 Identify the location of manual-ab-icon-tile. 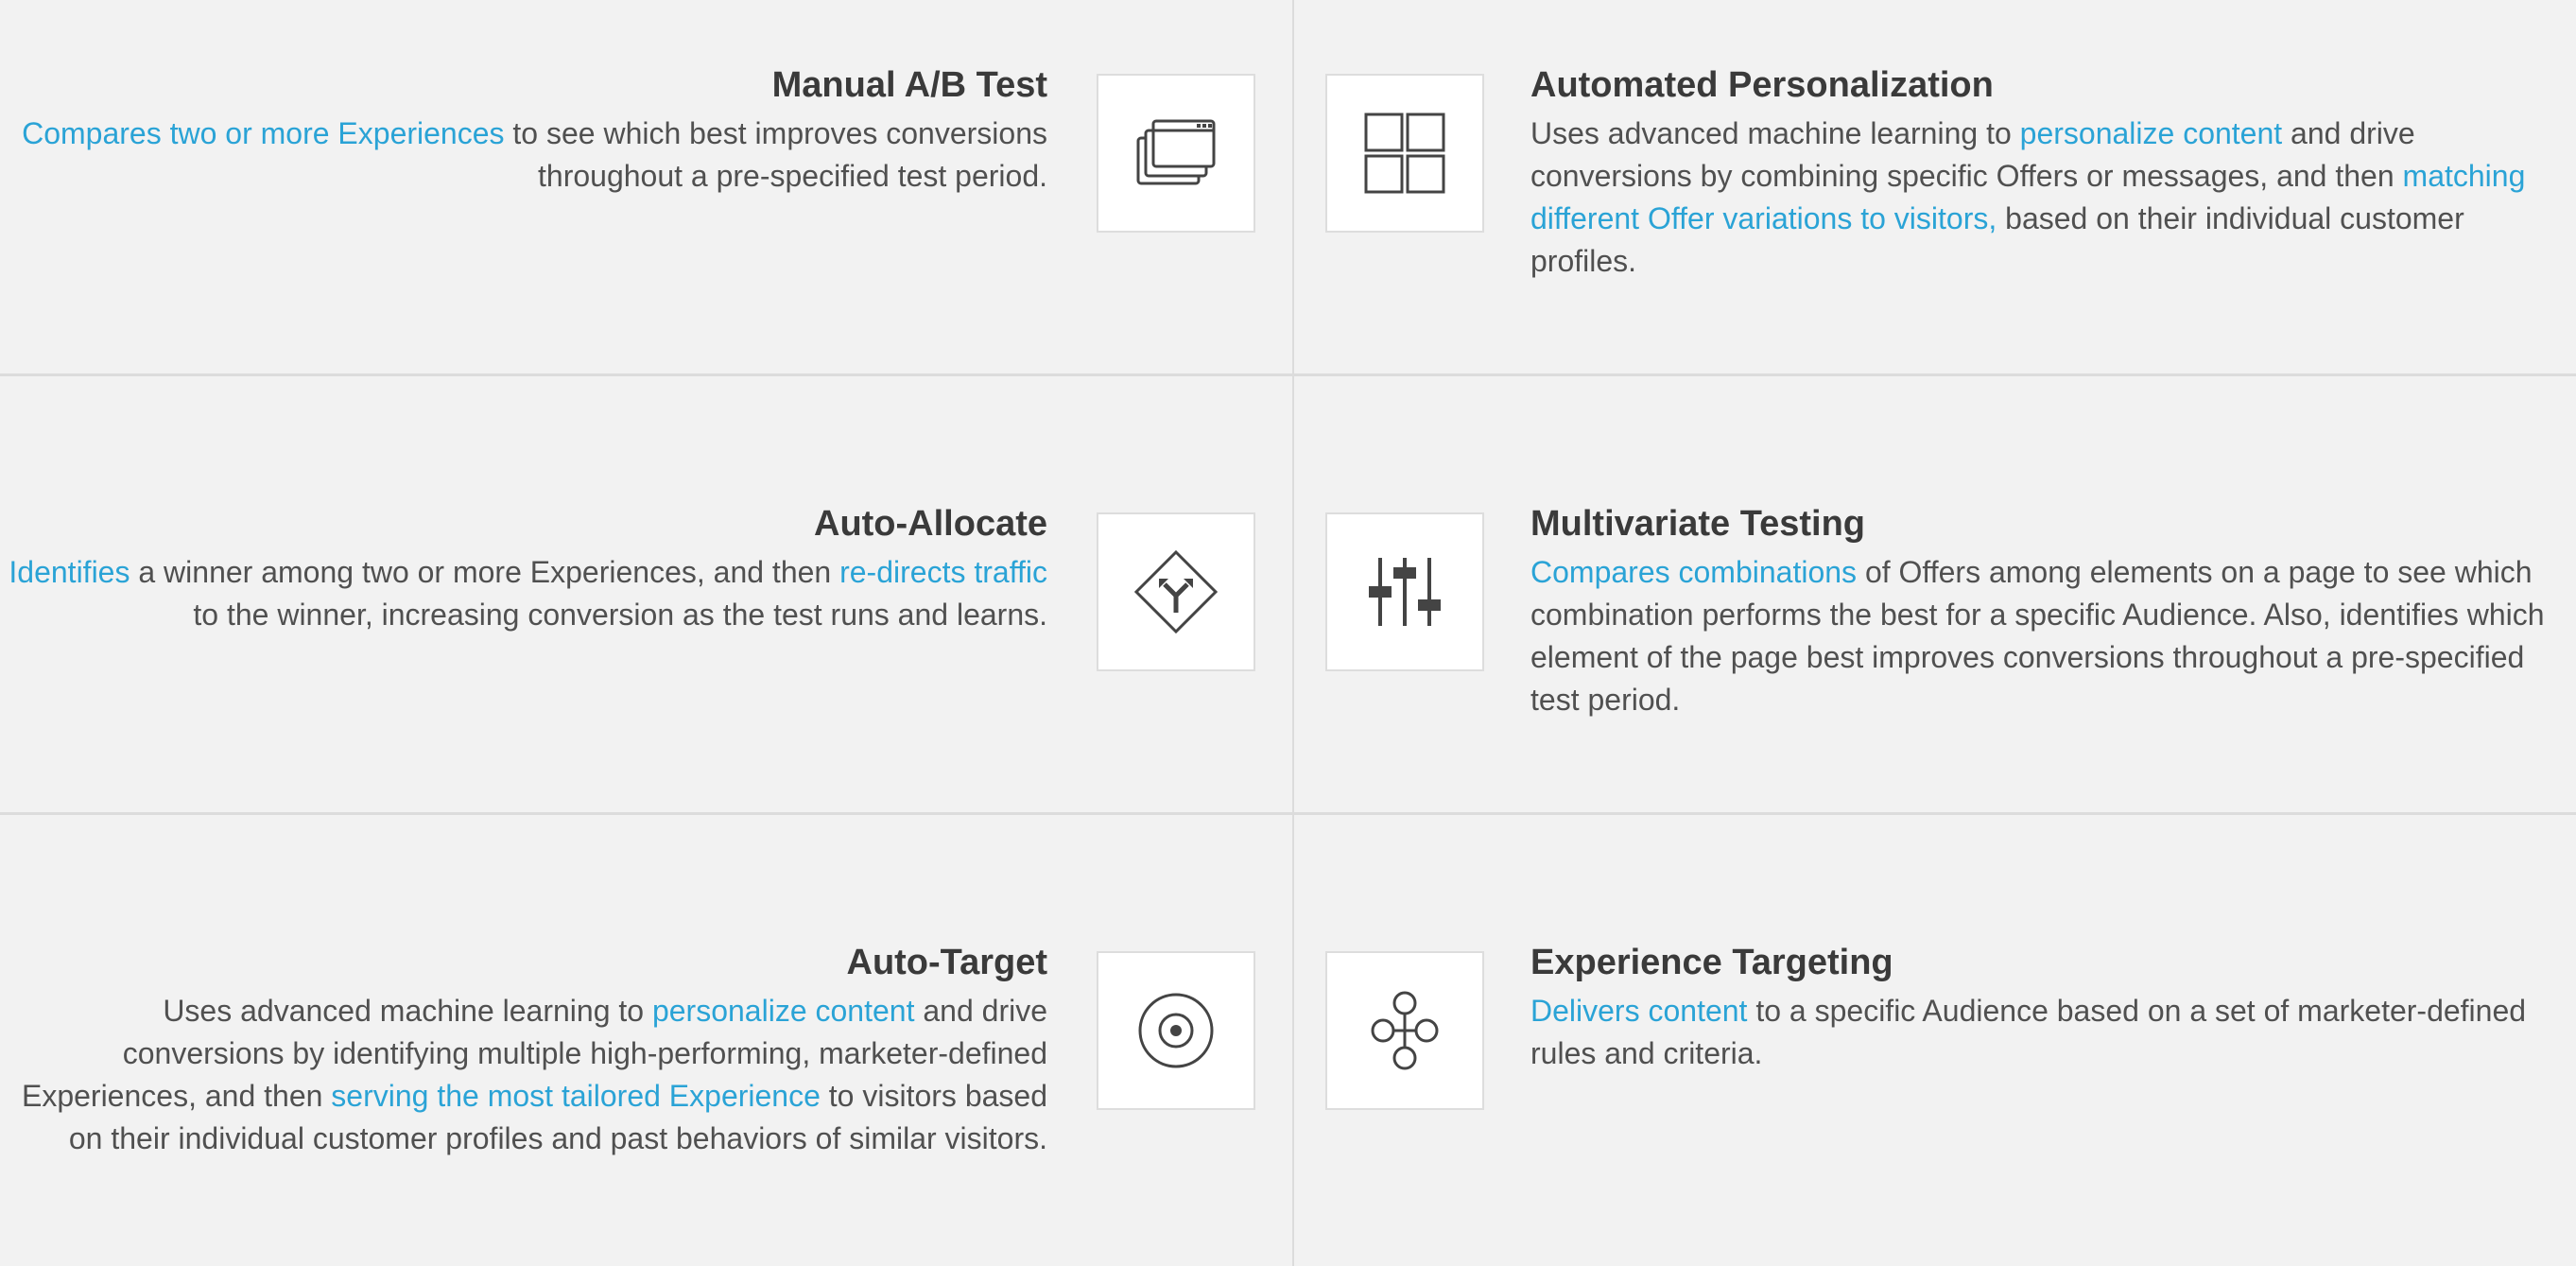
(1176, 153).